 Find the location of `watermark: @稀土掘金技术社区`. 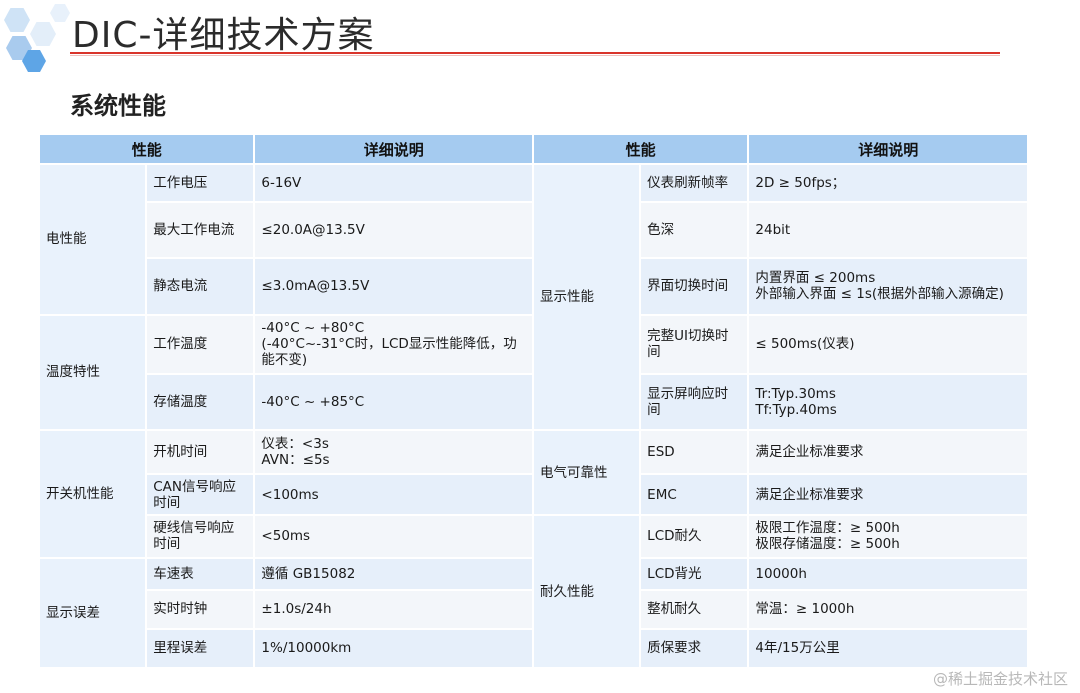

watermark: @稀土掘金技术社区 is located at coordinates (1000, 679).